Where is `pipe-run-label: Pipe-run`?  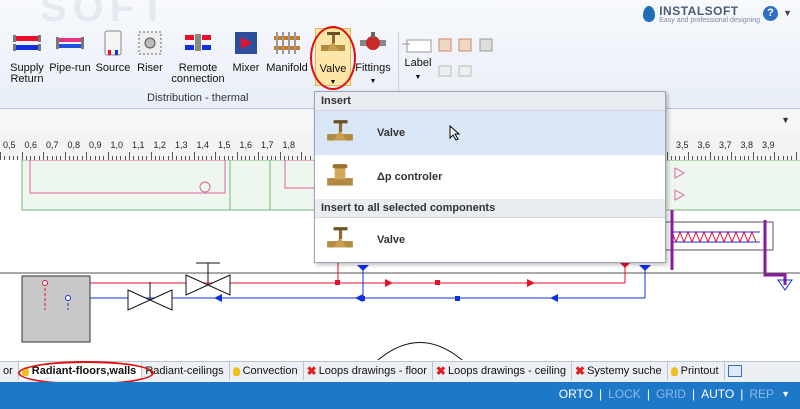
pipe-run-label: Pipe-run is located at coordinates (70, 68).